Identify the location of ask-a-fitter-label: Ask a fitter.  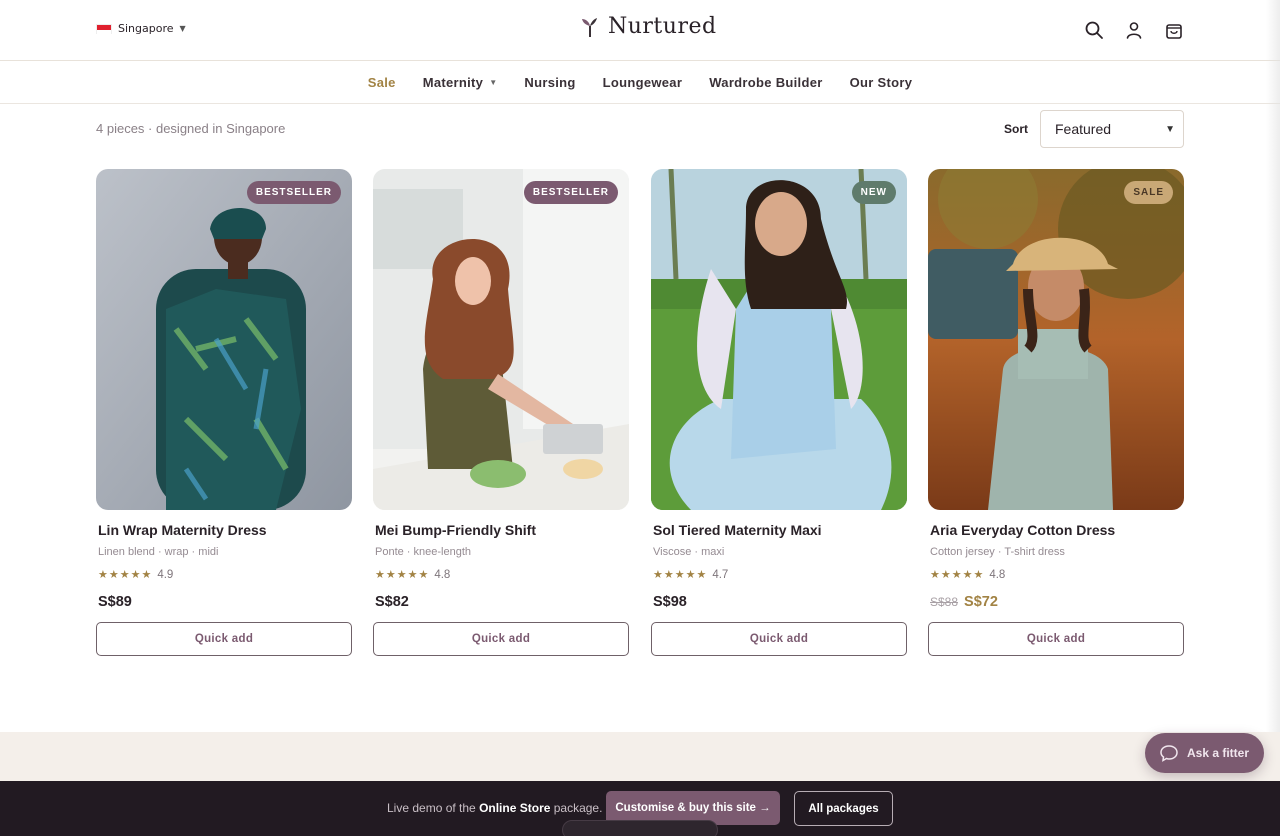
(1218, 753).